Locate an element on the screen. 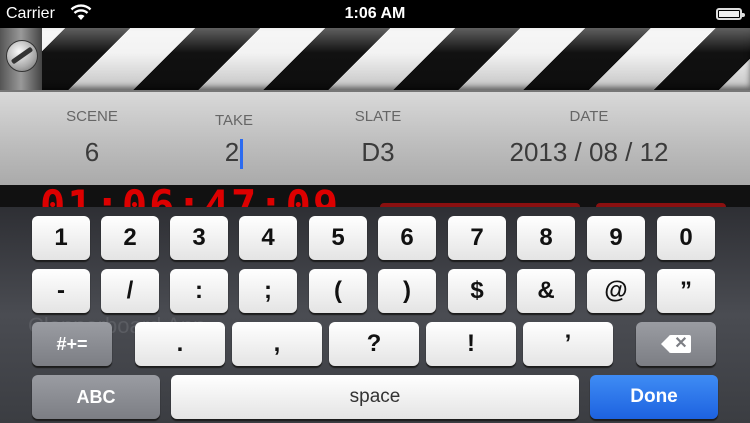  status-time: 1:06 AM is located at coordinates (375, 13).